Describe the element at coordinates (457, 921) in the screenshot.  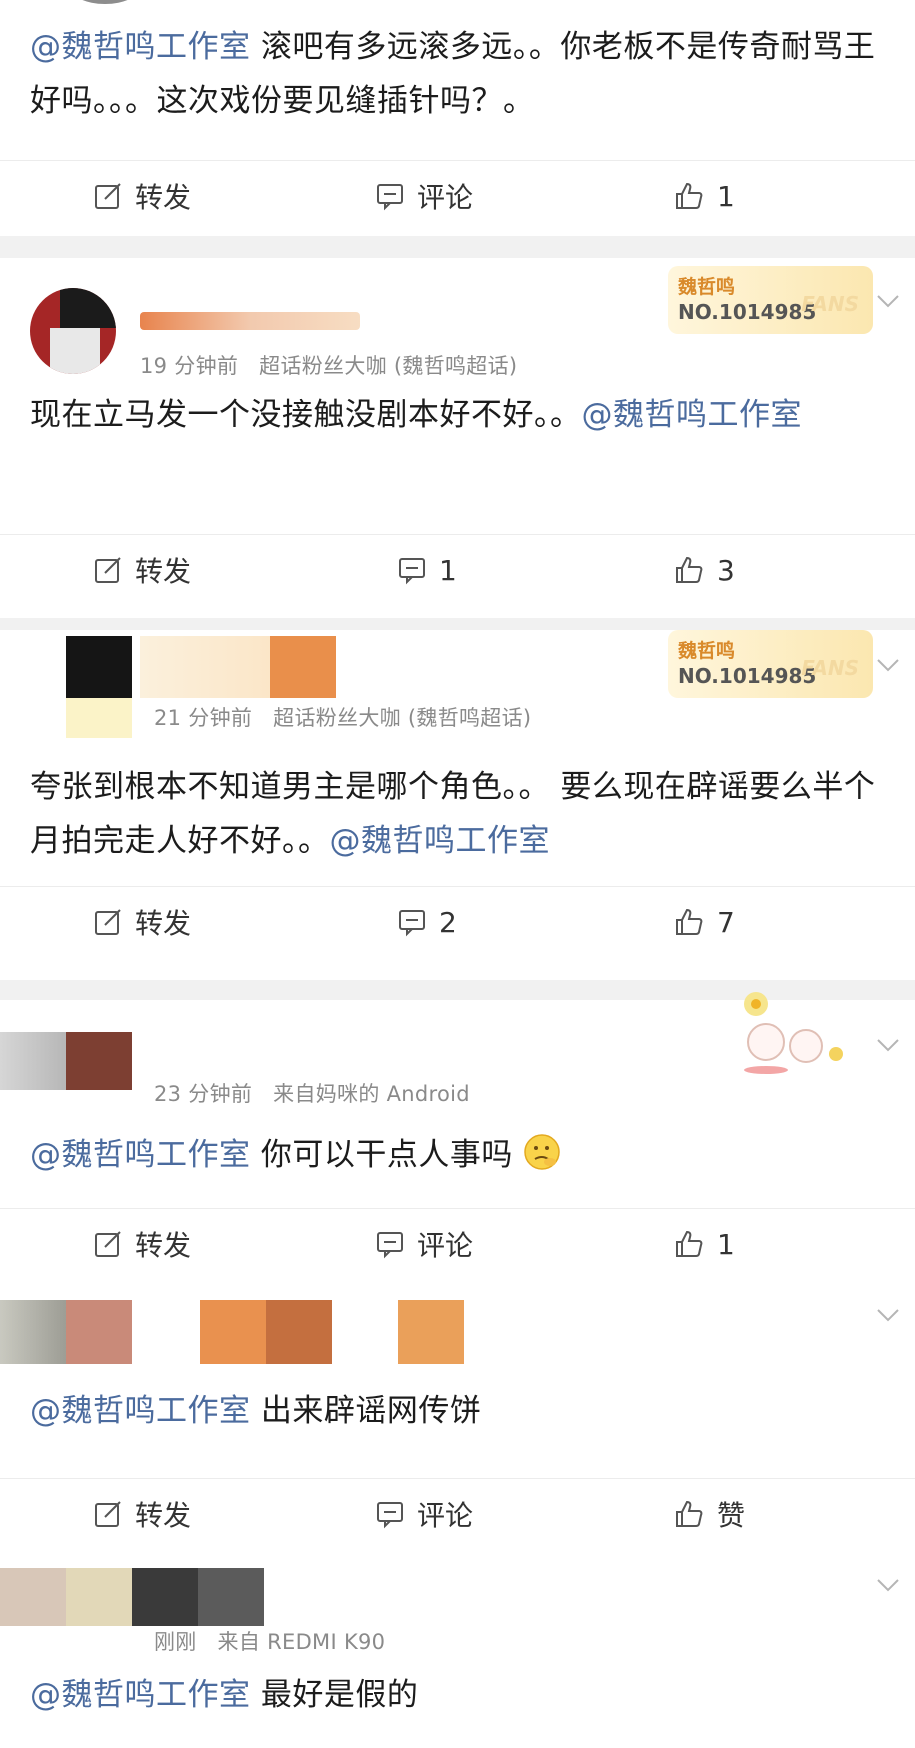
I see `action-bar: 转发 2 7` at that location.